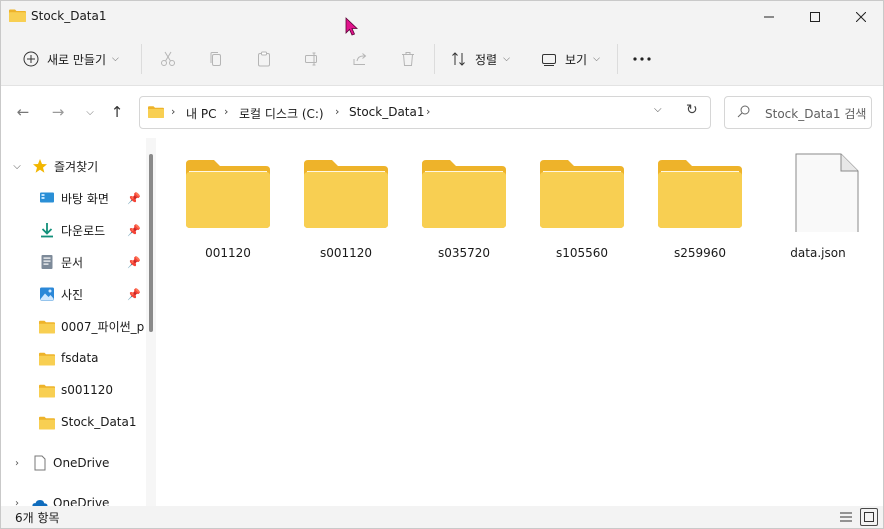 The image size is (884, 529). I want to click on paste-button, so click(264, 59).